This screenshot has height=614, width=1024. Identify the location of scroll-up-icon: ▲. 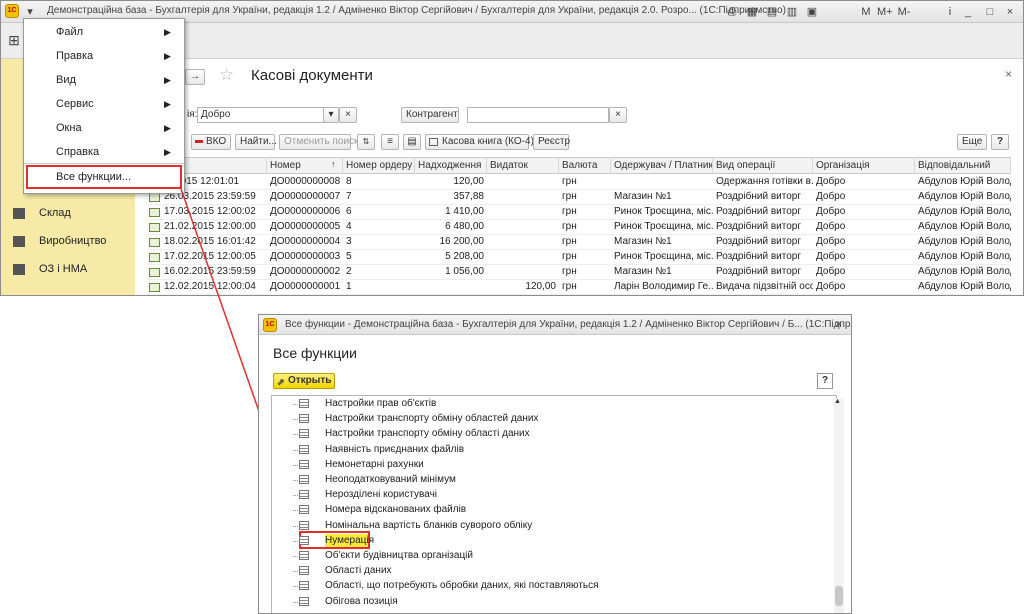
(837, 401).